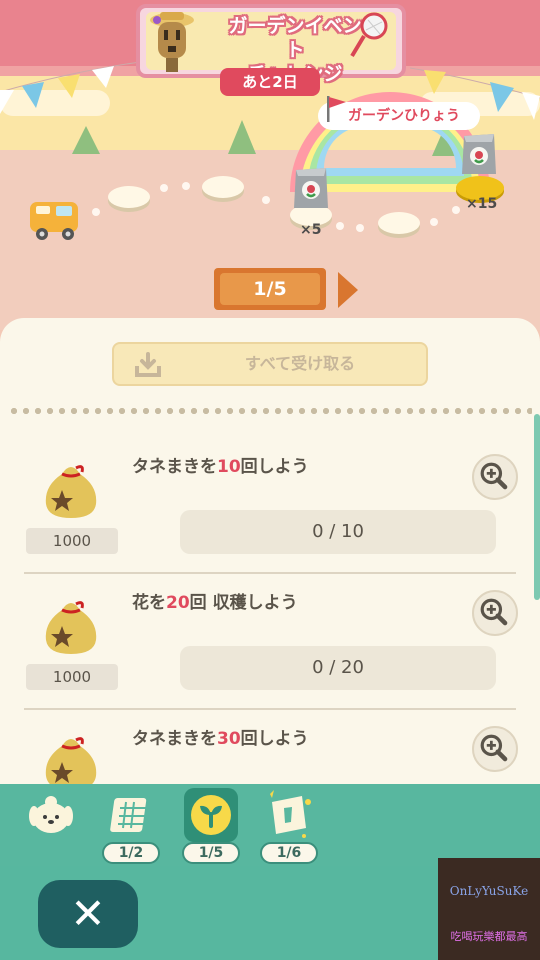 Image resolution: width=540 pixels, height=960 pixels. I want to click on task-row: タネまきを30回しよう, so click(271, 748).